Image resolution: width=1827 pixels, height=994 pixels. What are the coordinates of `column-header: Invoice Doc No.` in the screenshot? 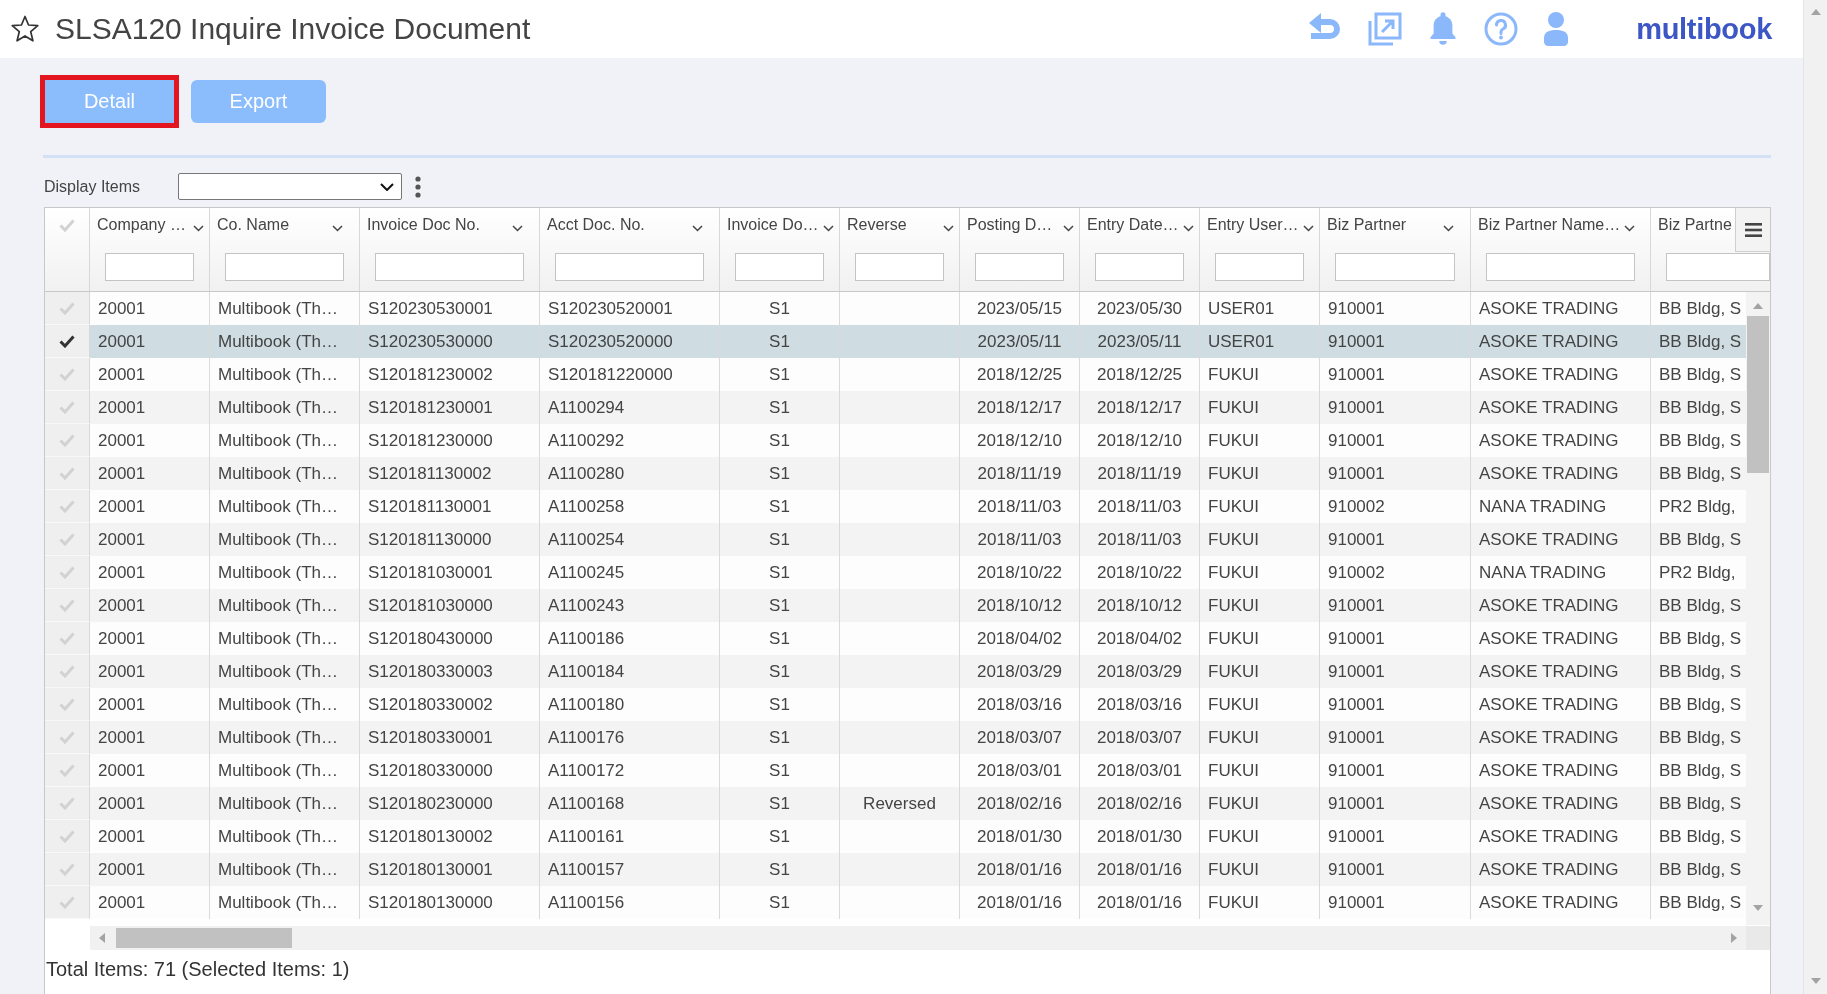 It's located at (423, 225).